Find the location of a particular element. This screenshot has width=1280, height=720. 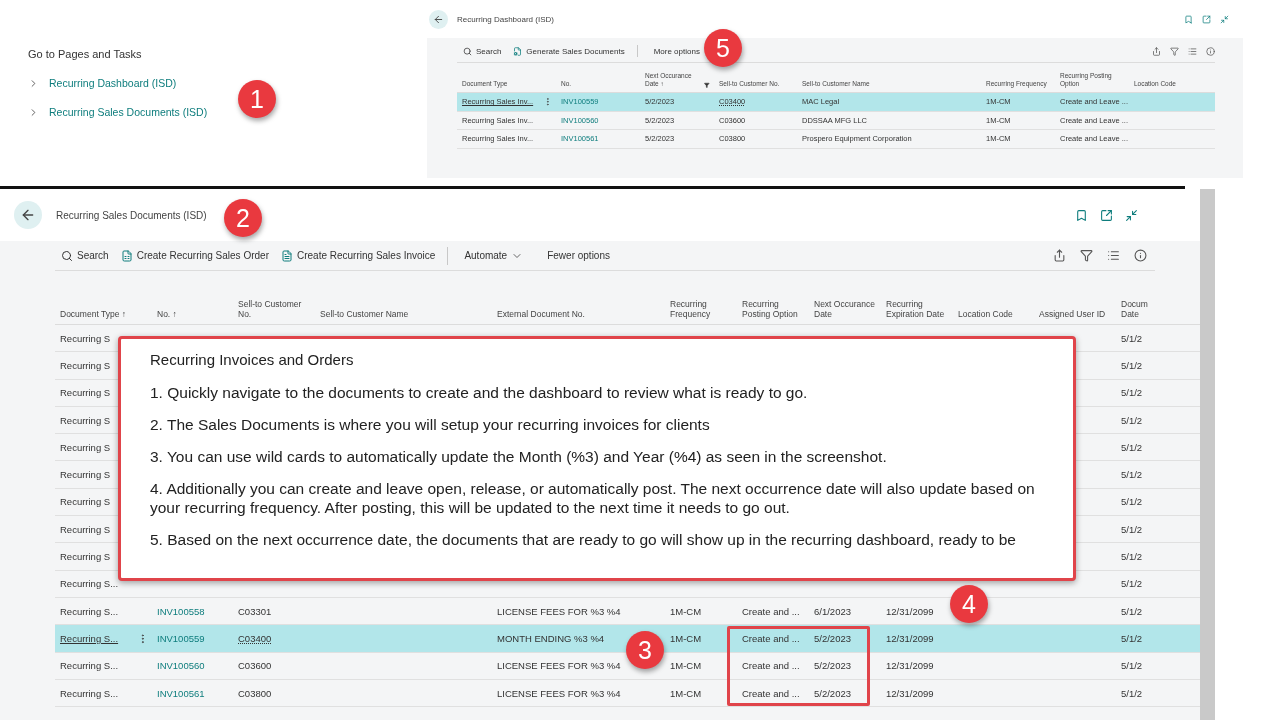

table-cell: 6/1/2023 is located at coordinates (832, 611).